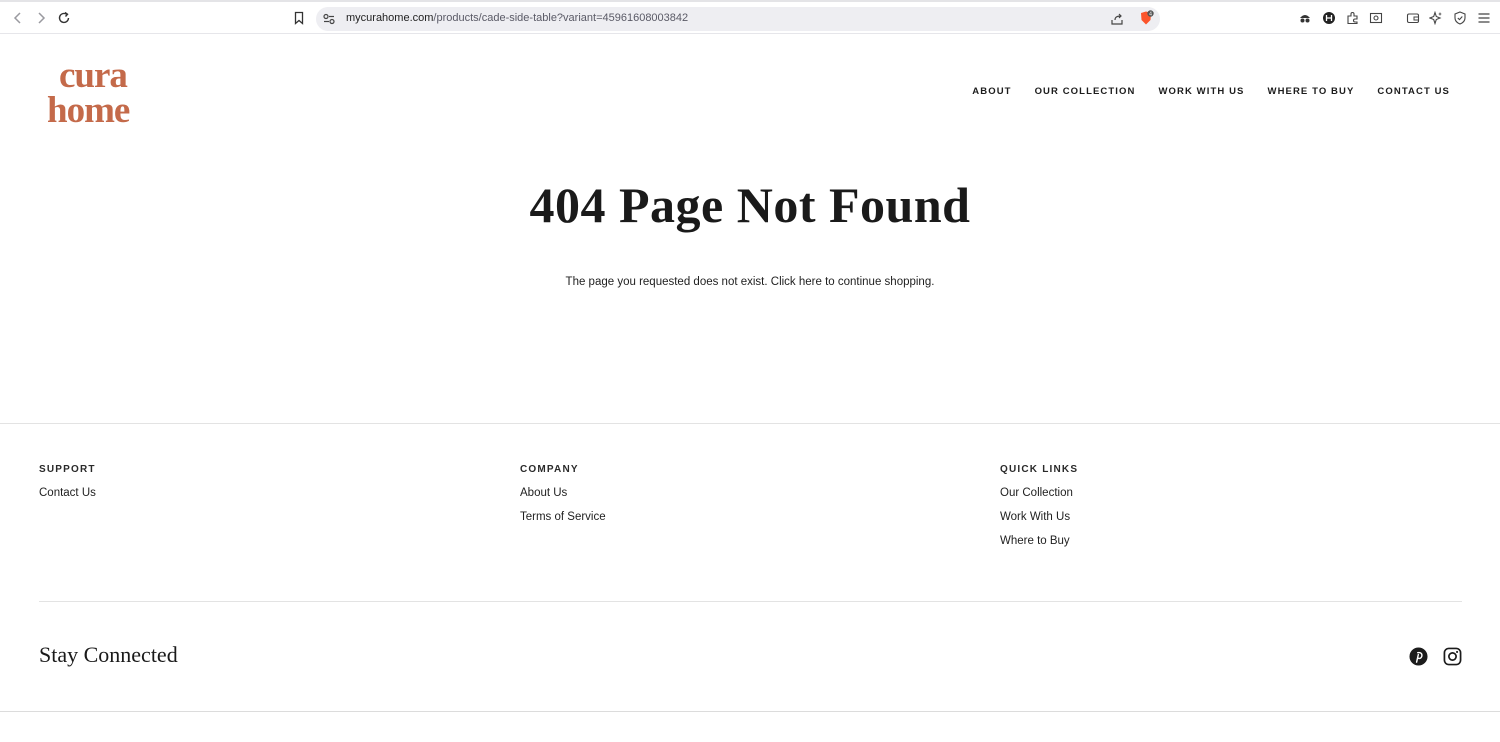  What do you see at coordinates (1376, 18) in the screenshot?
I see `reader-mode-icon` at bounding box center [1376, 18].